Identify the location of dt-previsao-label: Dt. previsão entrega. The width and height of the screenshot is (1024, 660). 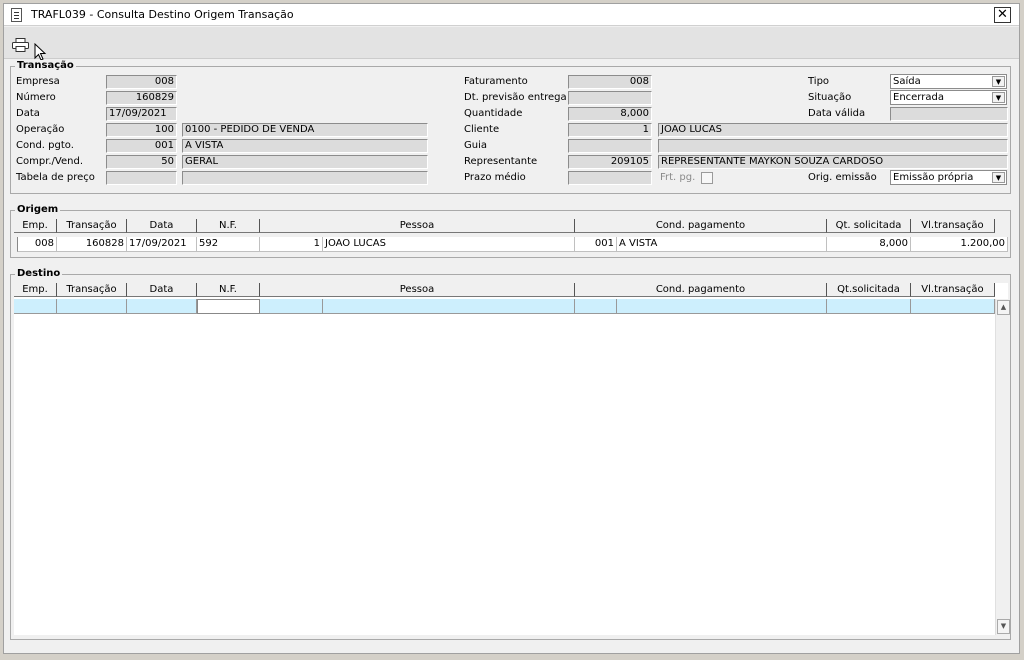
(515, 97).